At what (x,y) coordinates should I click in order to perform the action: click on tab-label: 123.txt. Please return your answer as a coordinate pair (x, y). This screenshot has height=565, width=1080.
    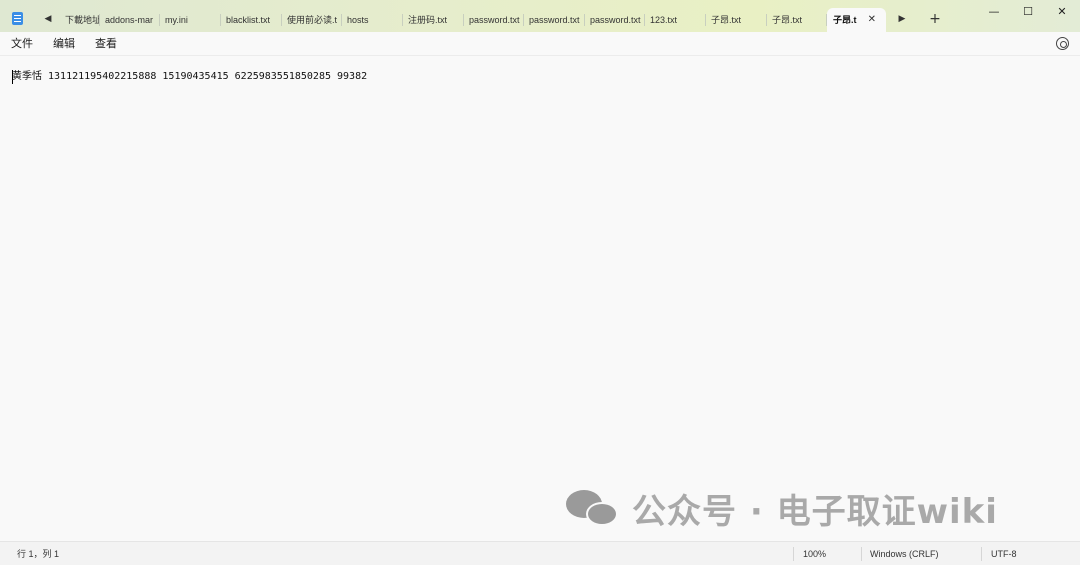
    Looking at the image, I should click on (664, 20).